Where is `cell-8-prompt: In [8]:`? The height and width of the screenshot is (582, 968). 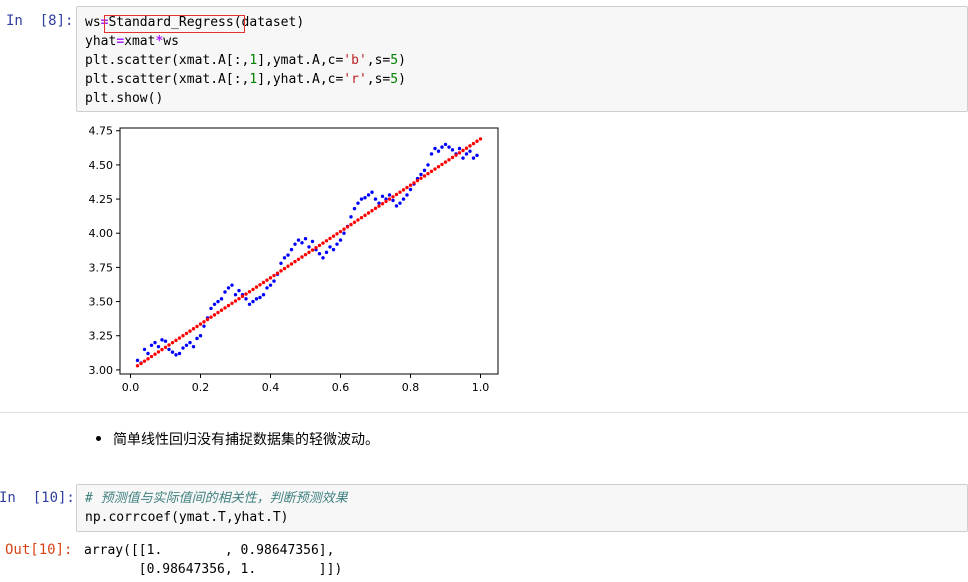
cell-8-prompt: In [8]: is located at coordinates (40, 21).